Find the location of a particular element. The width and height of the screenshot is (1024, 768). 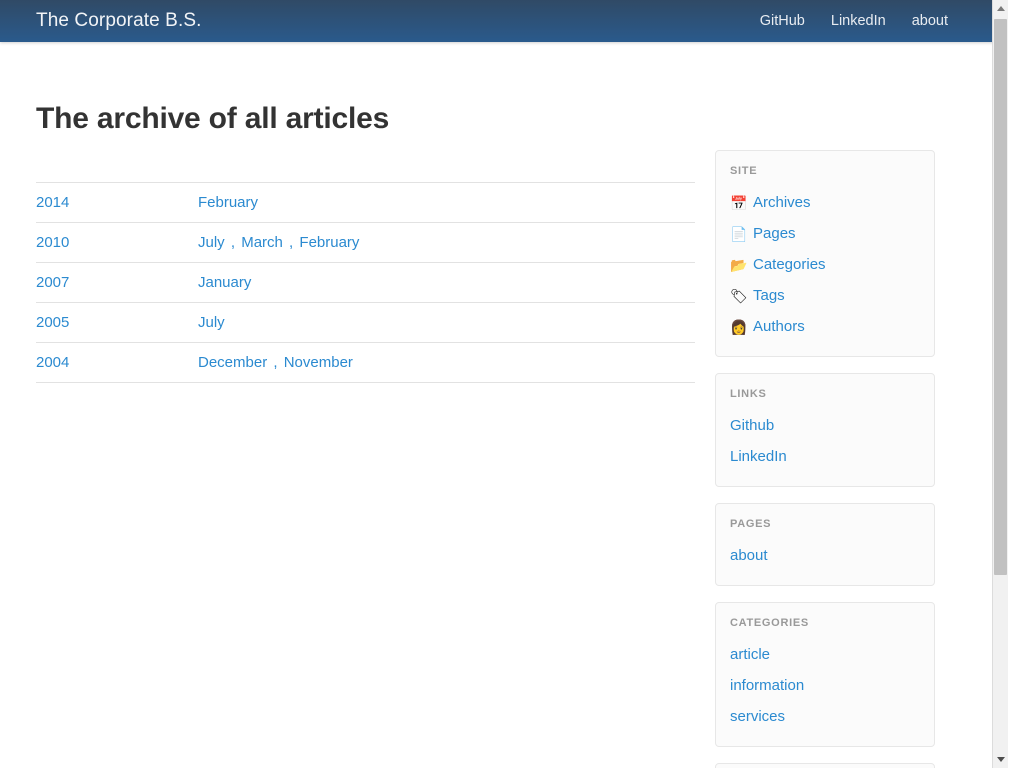

list-item: LinkedIn is located at coordinates (825, 456).